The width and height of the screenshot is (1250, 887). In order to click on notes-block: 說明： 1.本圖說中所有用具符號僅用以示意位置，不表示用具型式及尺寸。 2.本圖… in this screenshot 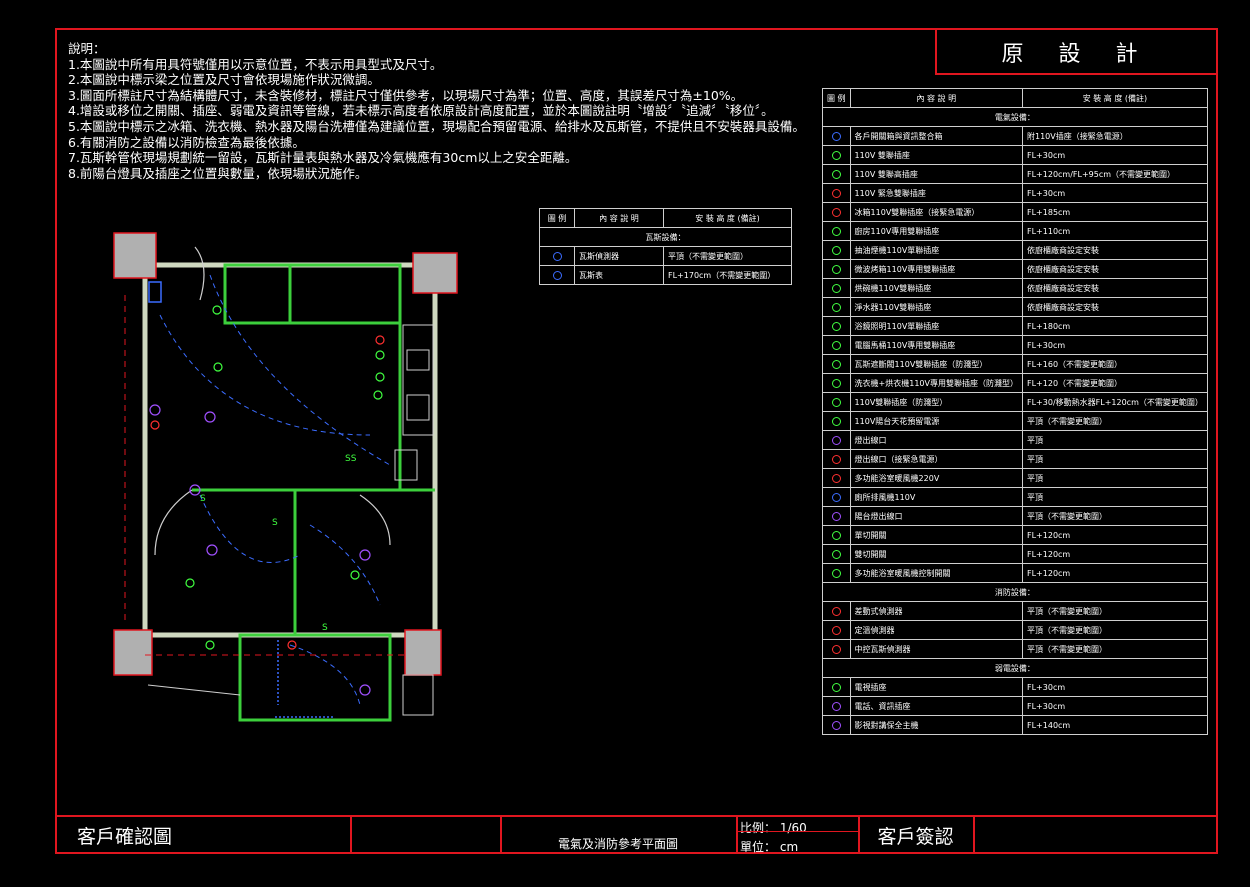, I will do `click(436, 111)`.